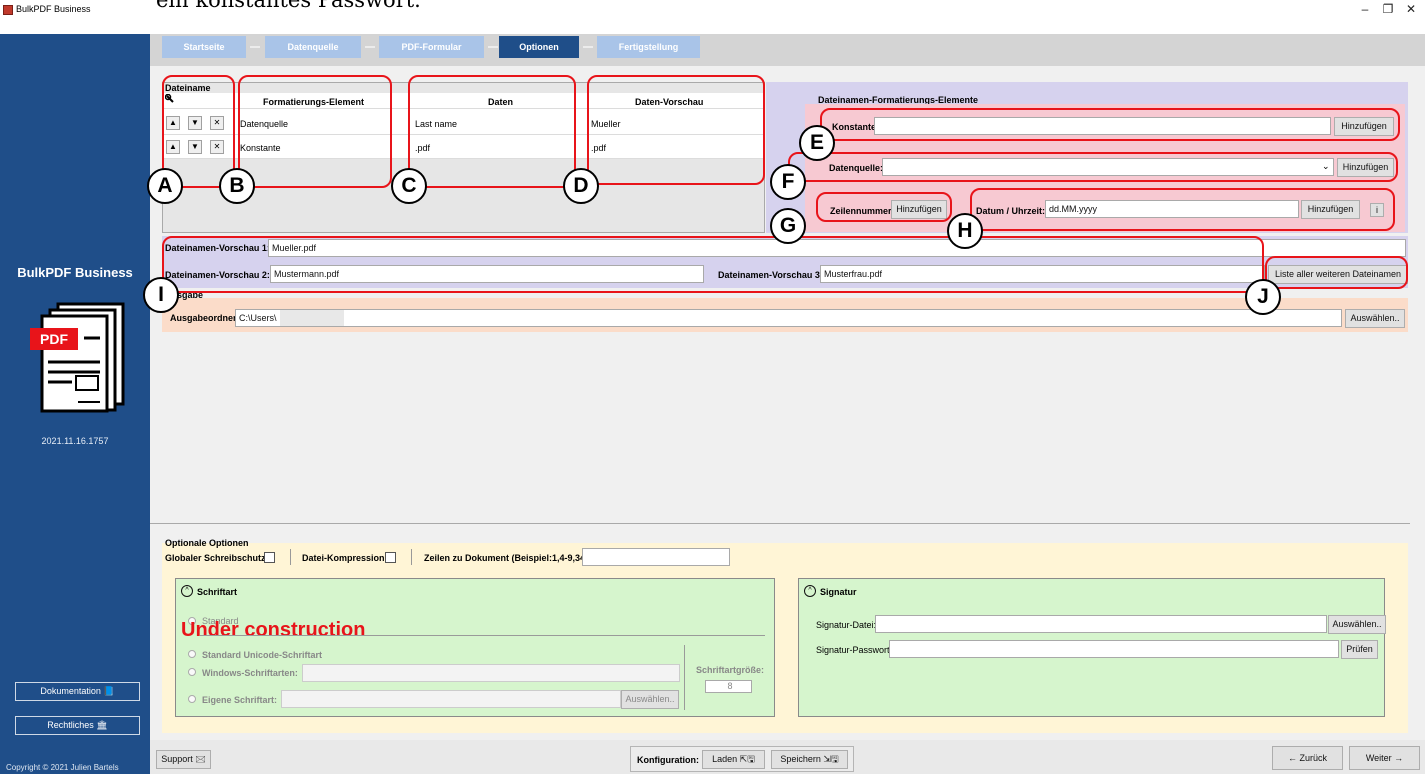 The width and height of the screenshot is (1425, 774). What do you see at coordinates (345, 558) in the screenshot?
I see `compression-label: Datei-Kompression:` at bounding box center [345, 558].